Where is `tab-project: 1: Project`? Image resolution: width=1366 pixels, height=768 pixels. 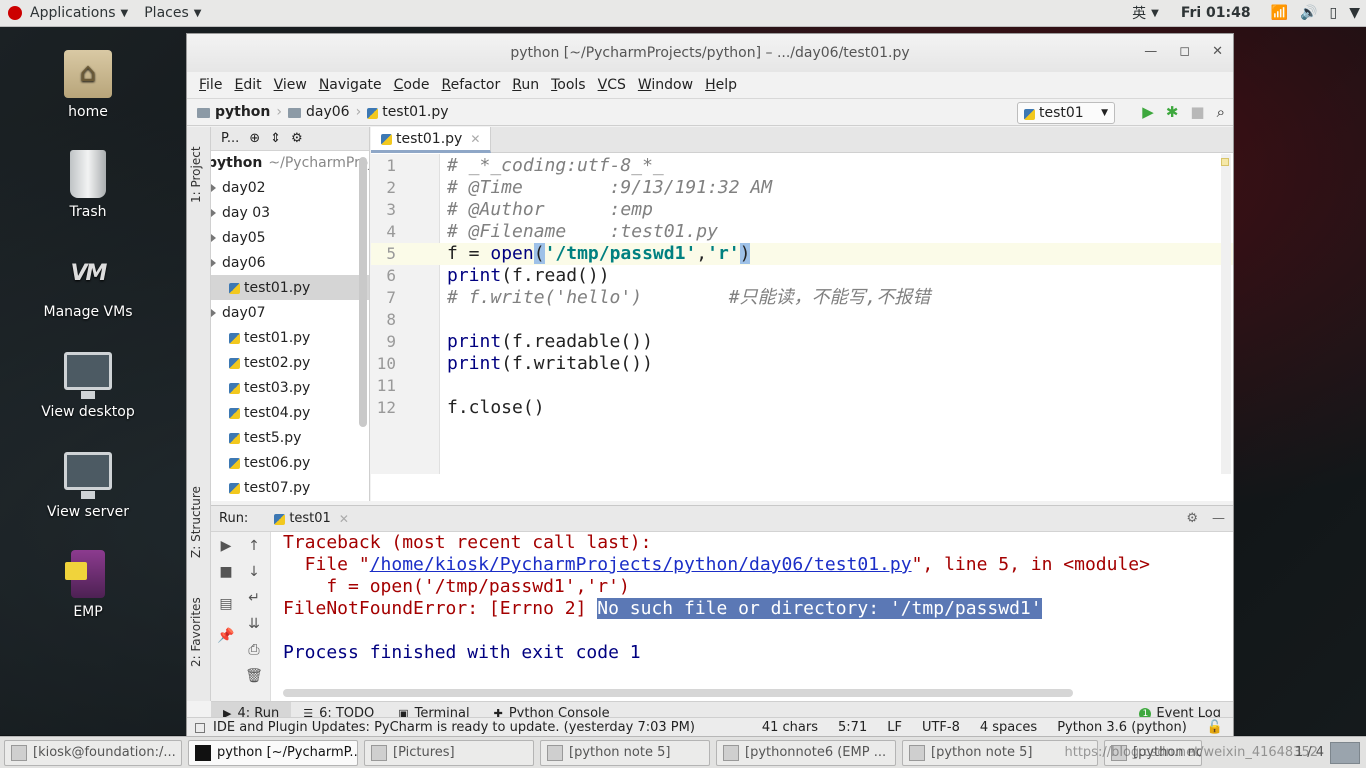
tab-project: 1: Project is located at coordinates (199, 175).